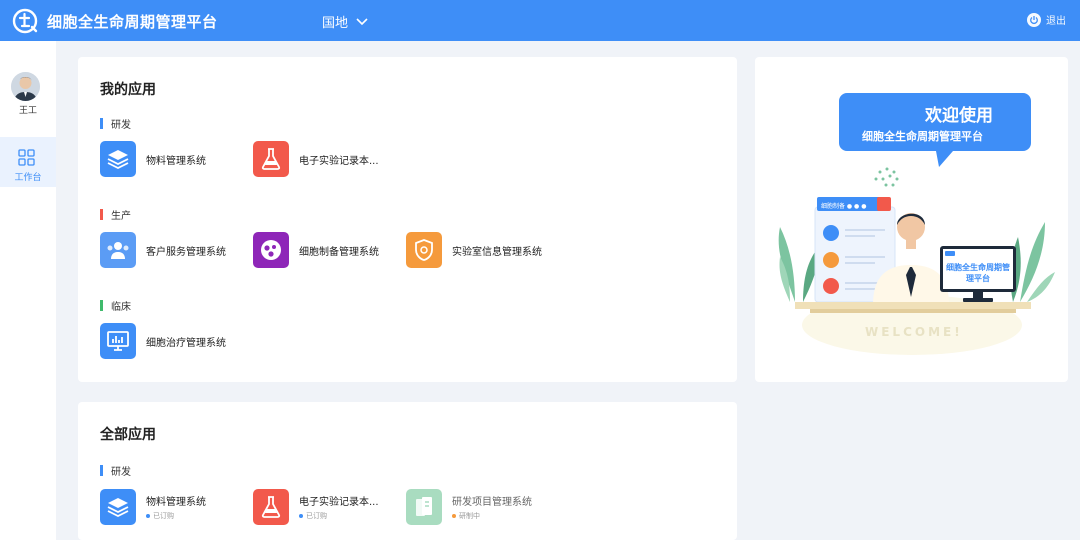  What do you see at coordinates (492, 502) in the screenshot?
I see `app-name: 研发项目管理系统` at bounding box center [492, 502].